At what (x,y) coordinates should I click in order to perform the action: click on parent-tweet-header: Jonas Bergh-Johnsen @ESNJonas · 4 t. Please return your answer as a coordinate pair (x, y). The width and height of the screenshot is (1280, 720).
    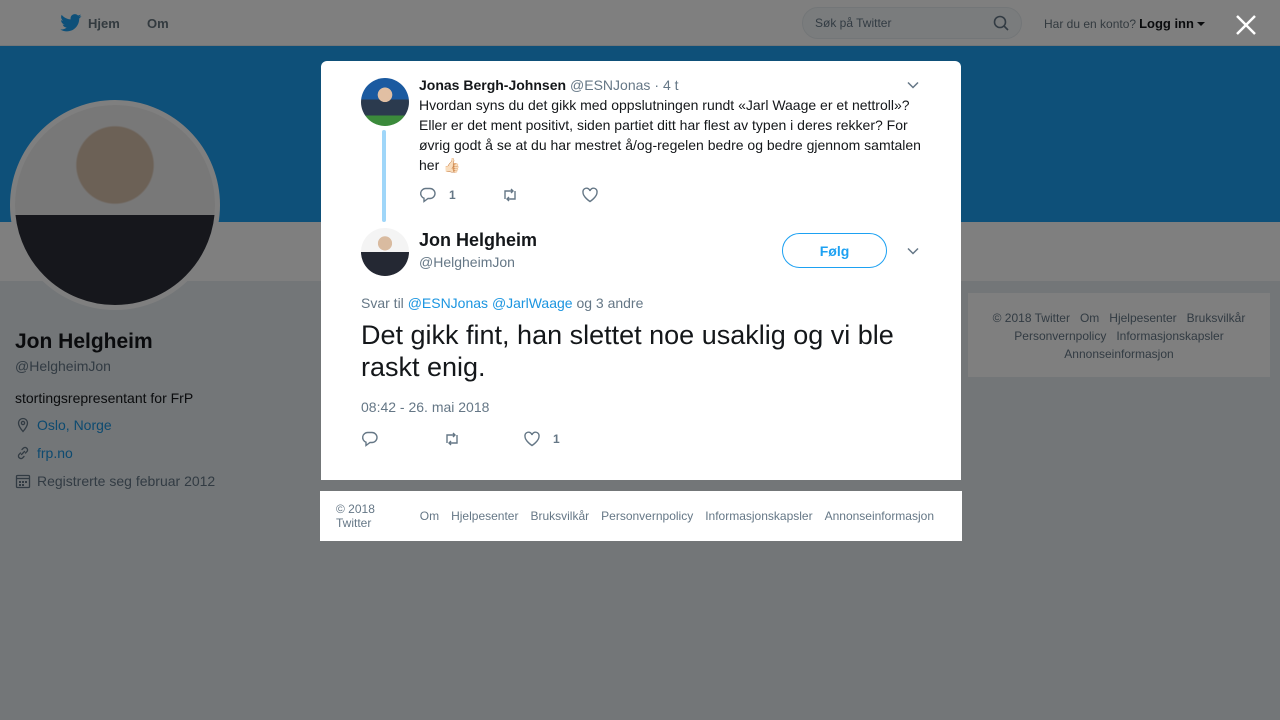
    Looking at the image, I should click on (549, 85).